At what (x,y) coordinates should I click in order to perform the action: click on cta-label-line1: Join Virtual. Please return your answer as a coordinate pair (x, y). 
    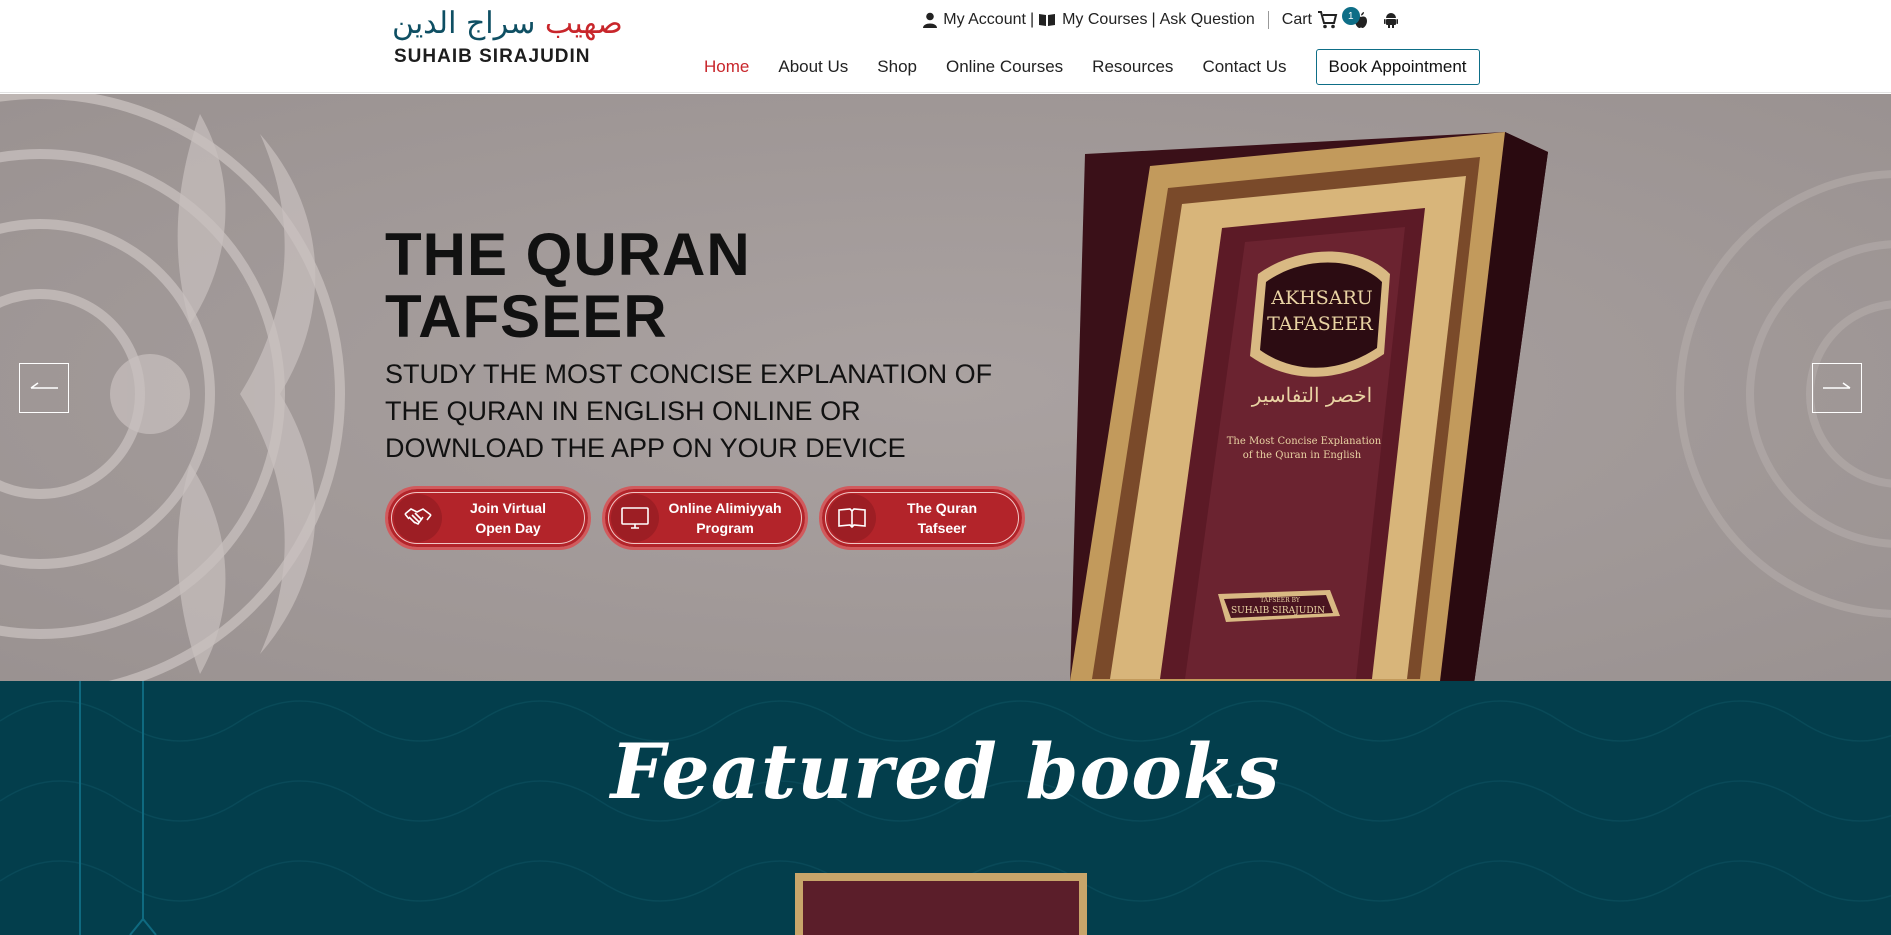
    Looking at the image, I should click on (508, 508).